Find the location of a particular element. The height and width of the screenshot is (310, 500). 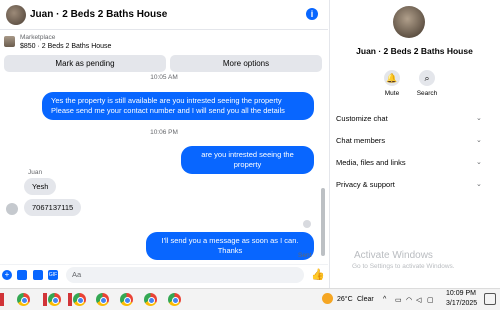

notification-icon is located at coordinates (490, 299).